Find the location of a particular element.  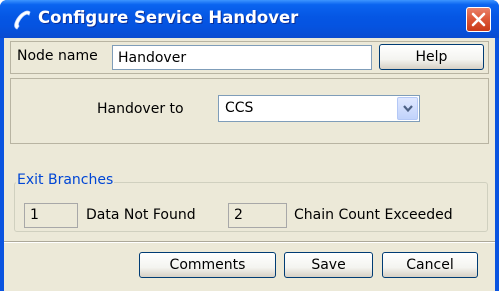

close-button is located at coordinates (478, 19).